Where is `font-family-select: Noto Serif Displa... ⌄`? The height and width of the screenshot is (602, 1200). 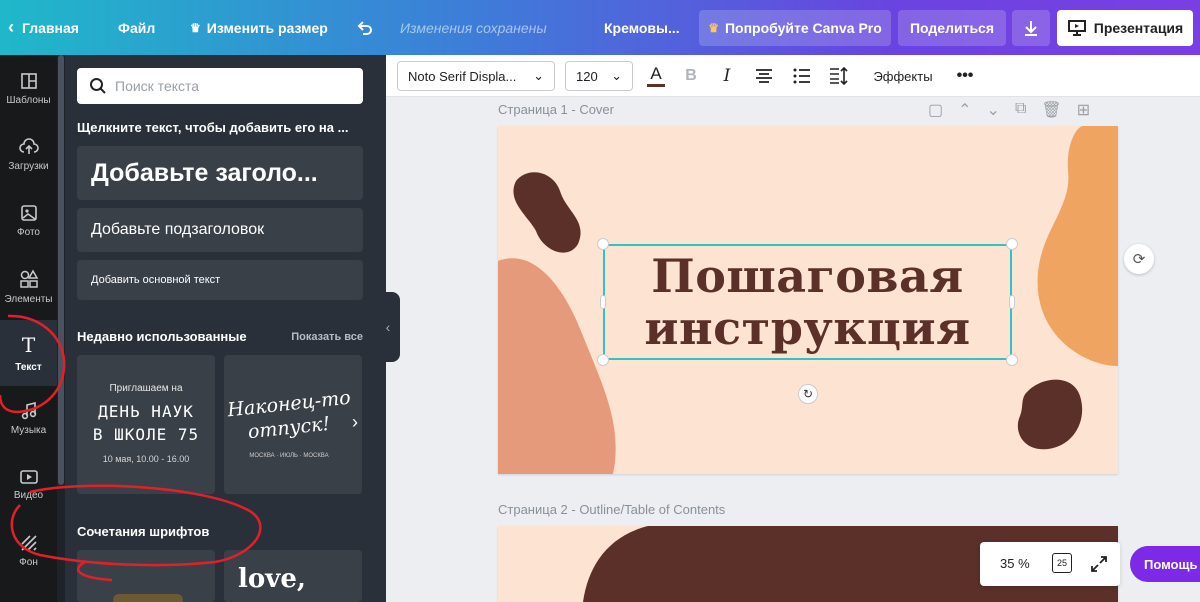 font-family-select: Noto Serif Displa... ⌄ is located at coordinates (476, 76).